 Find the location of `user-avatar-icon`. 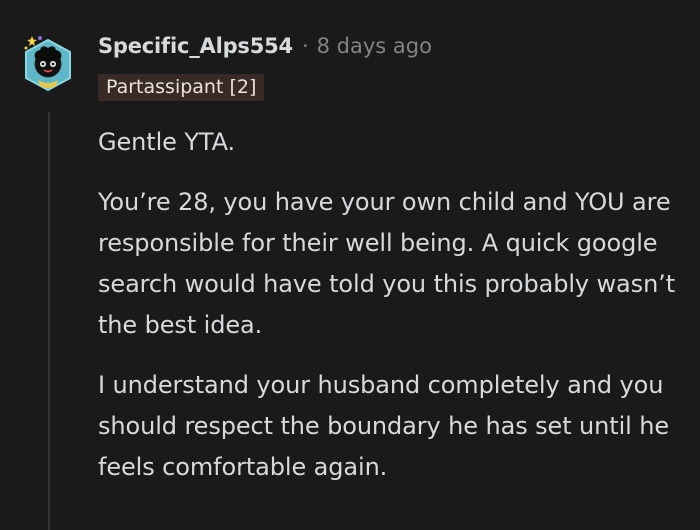

user-avatar-icon is located at coordinates (48, 64).